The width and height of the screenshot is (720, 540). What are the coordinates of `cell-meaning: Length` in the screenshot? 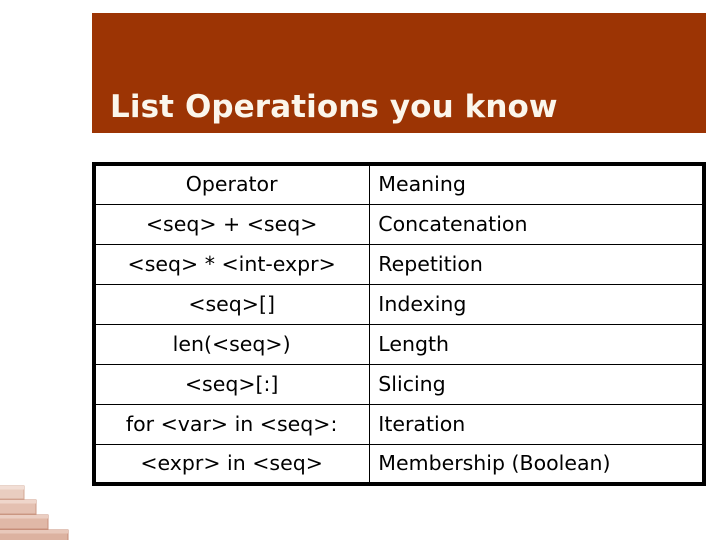 It's located at (537, 344).